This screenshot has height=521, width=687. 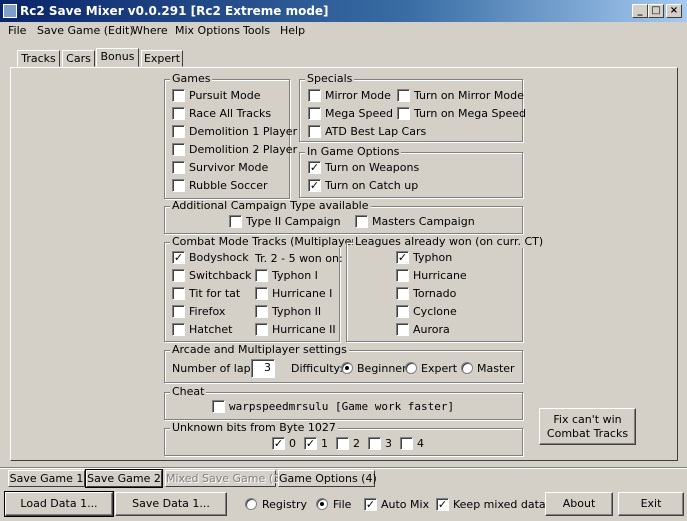 What do you see at coordinates (178, 275) in the screenshot?
I see `combat-switchback-checkbox` at bounding box center [178, 275].